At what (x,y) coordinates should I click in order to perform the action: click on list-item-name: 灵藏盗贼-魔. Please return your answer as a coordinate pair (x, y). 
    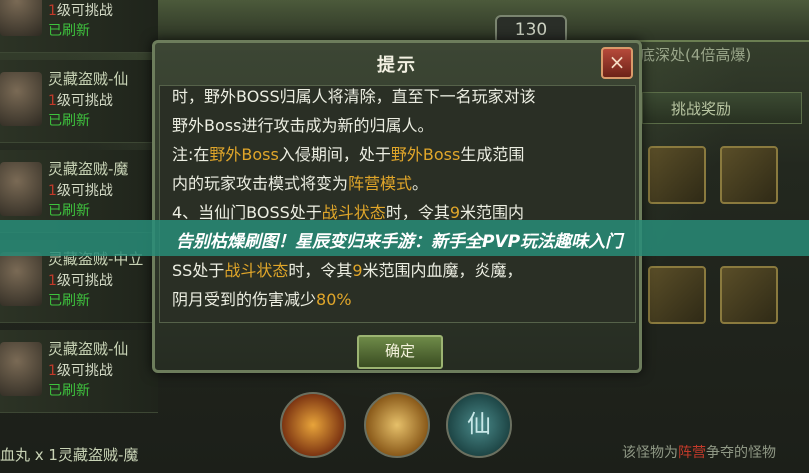
    Looking at the image, I should click on (88, 169).